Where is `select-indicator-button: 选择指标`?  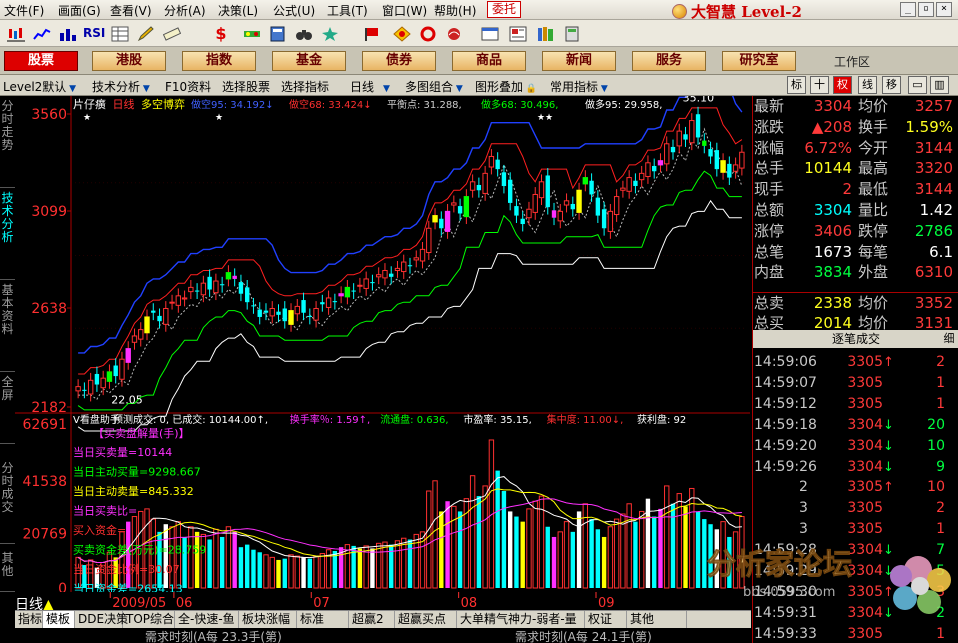
select-indicator-button: 选择指标 is located at coordinates (305, 86).